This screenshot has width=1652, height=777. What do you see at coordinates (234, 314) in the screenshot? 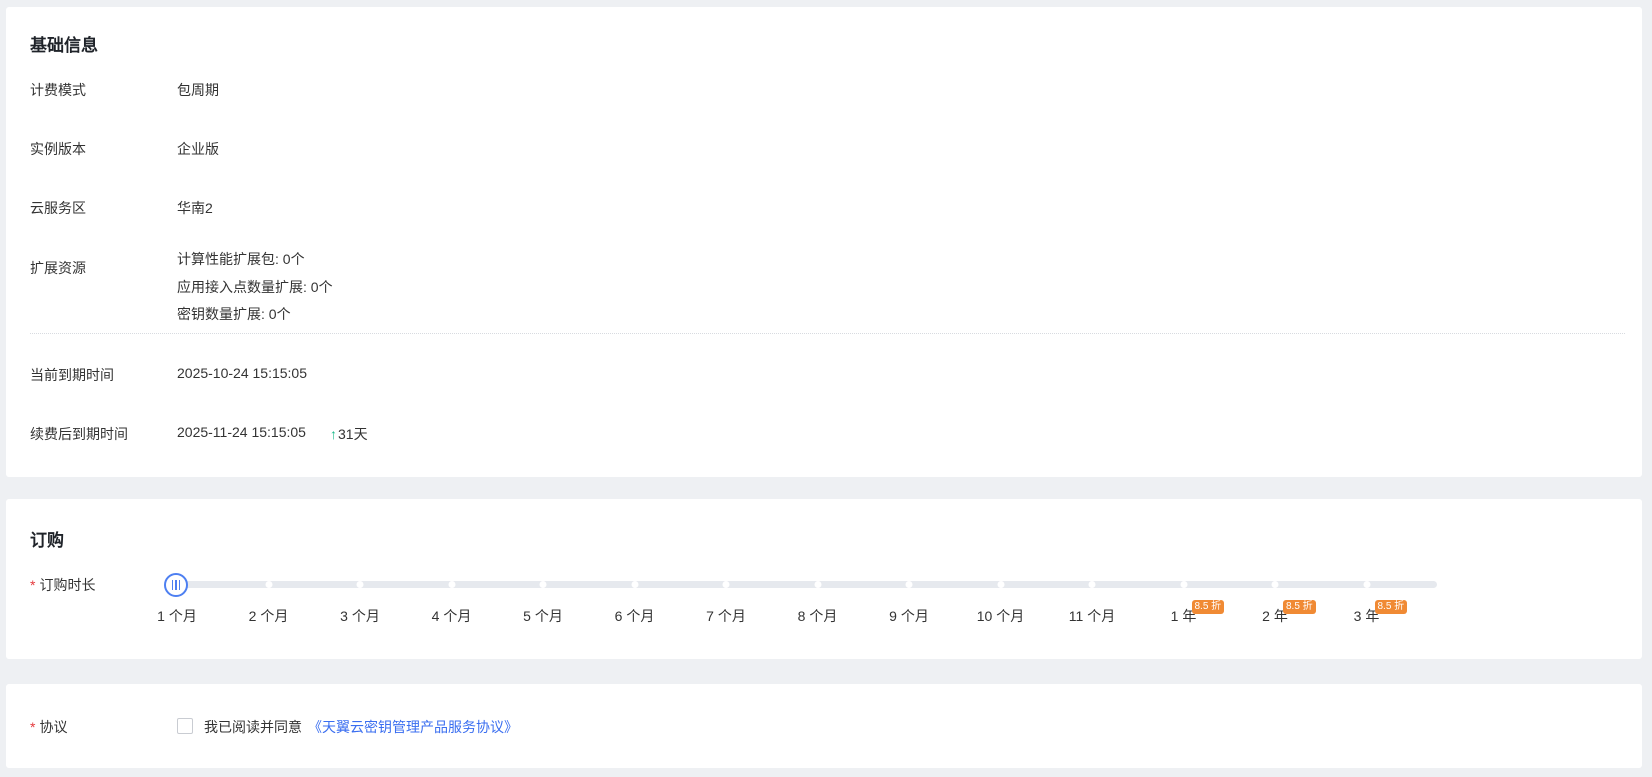
I see `ext-item-keys: 密钥数量扩展: 0个` at bounding box center [234, 314].